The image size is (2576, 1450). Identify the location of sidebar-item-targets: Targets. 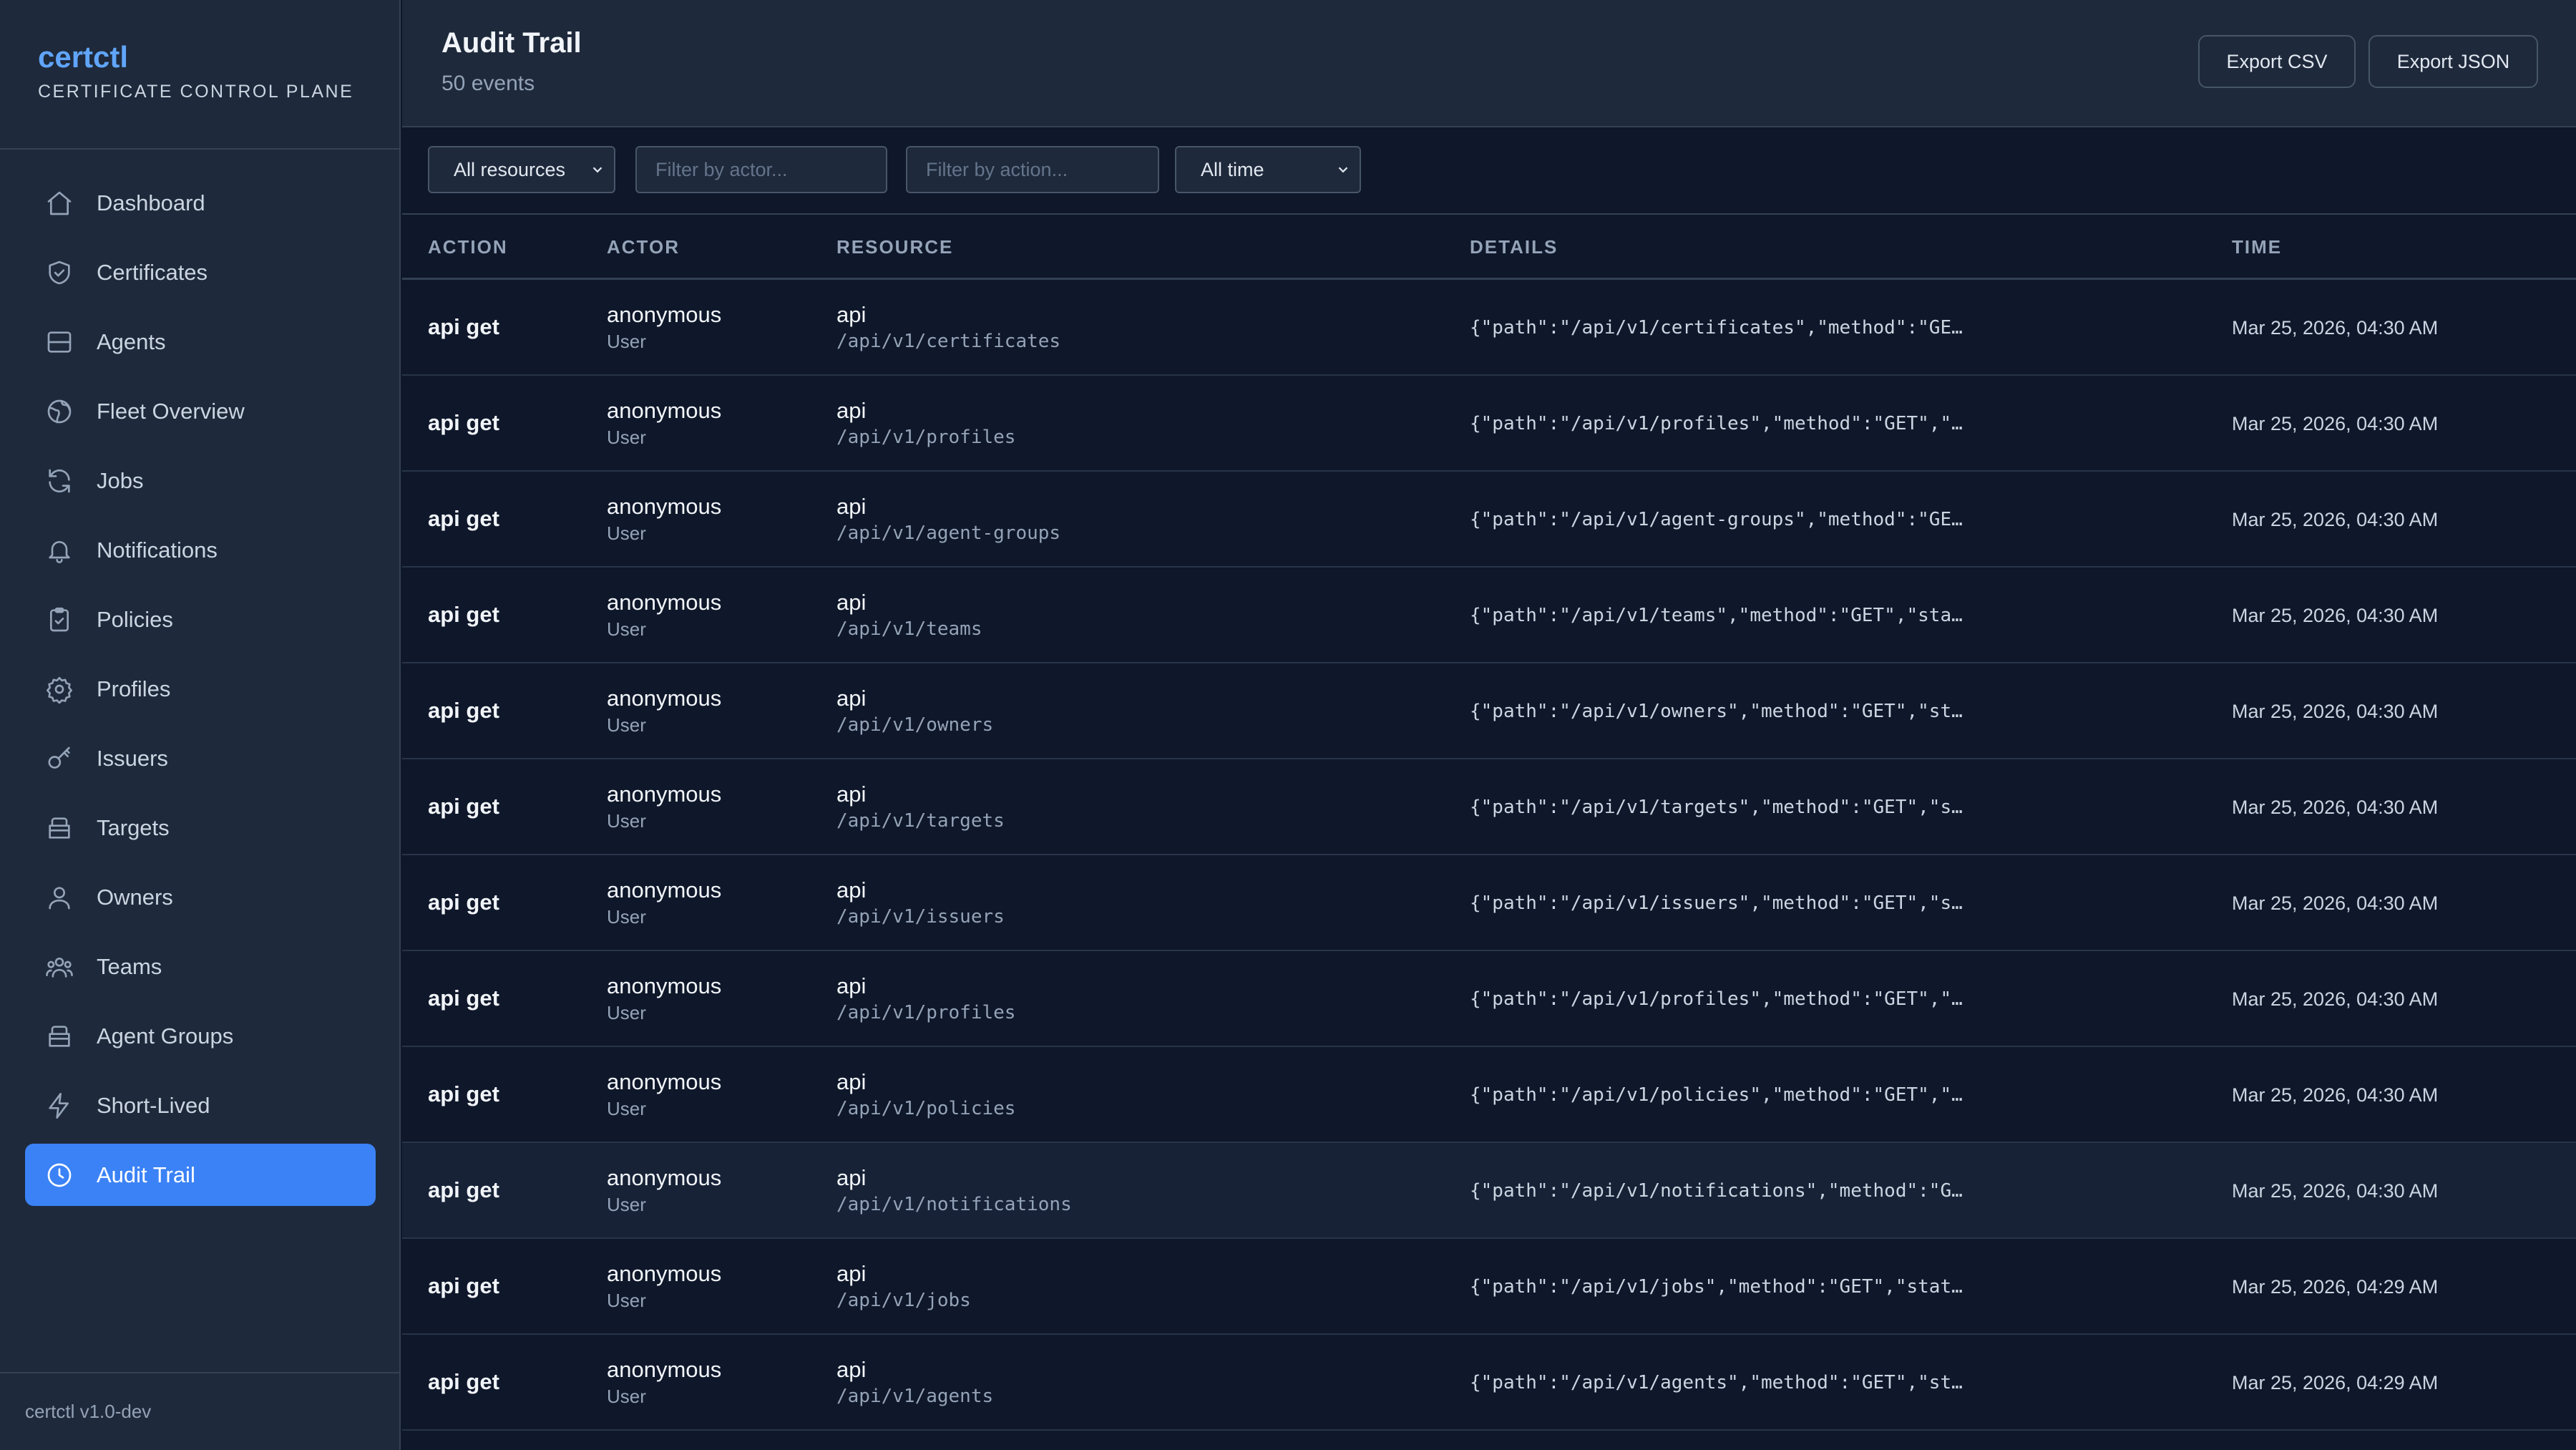
(200, 828).